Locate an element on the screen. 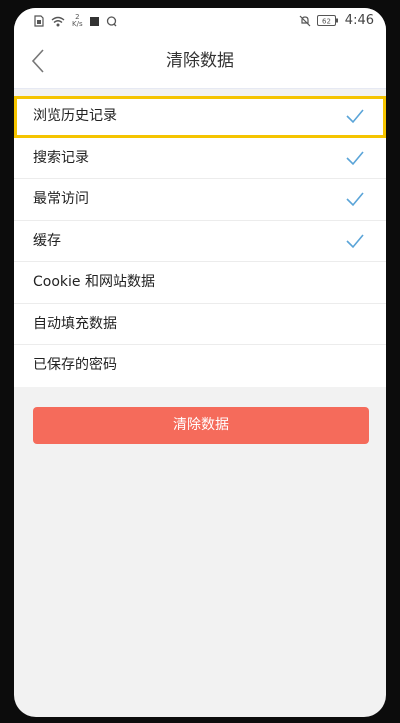 Image resolution: width=400 pixels, height=723 pixels. sim-icon is located at coordinates (39, 21).